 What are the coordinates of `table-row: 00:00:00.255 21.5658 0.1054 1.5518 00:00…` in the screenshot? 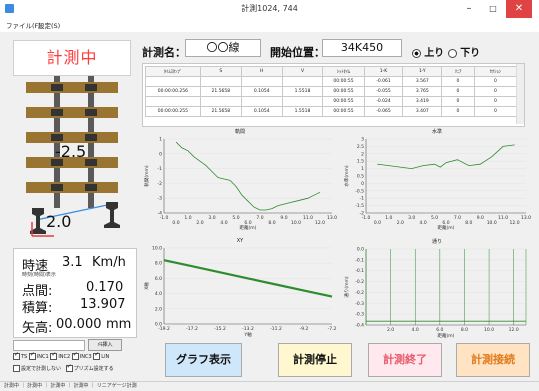 It's located at (331, 111).